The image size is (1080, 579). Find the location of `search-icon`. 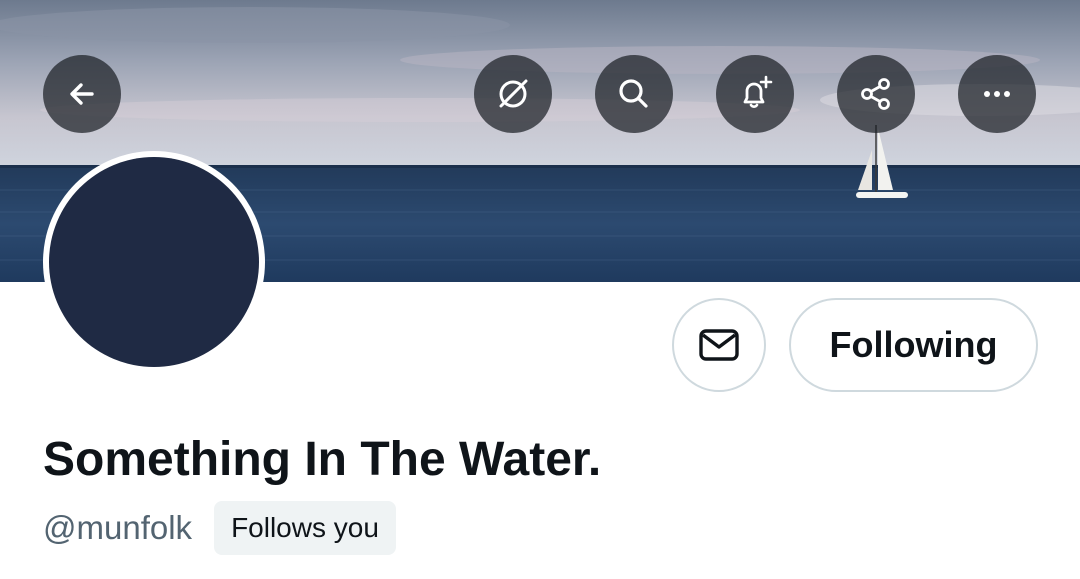

search-icon is located at coordinates (633, 93).